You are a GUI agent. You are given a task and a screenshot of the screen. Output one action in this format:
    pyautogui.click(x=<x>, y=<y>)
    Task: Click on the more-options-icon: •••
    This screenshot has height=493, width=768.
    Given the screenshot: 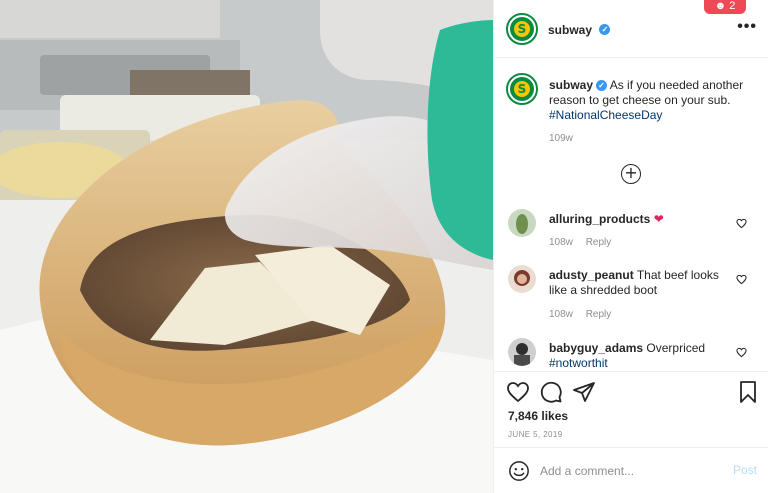 What is the action you would take?
    pyautogui.click(x=747, y=27)
    